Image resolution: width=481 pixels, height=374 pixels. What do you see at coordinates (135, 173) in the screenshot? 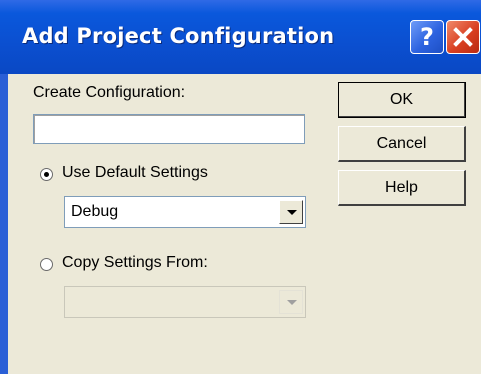
I see `use-default-settings-label: Use Default Settings` at bounding box center [135, 173].